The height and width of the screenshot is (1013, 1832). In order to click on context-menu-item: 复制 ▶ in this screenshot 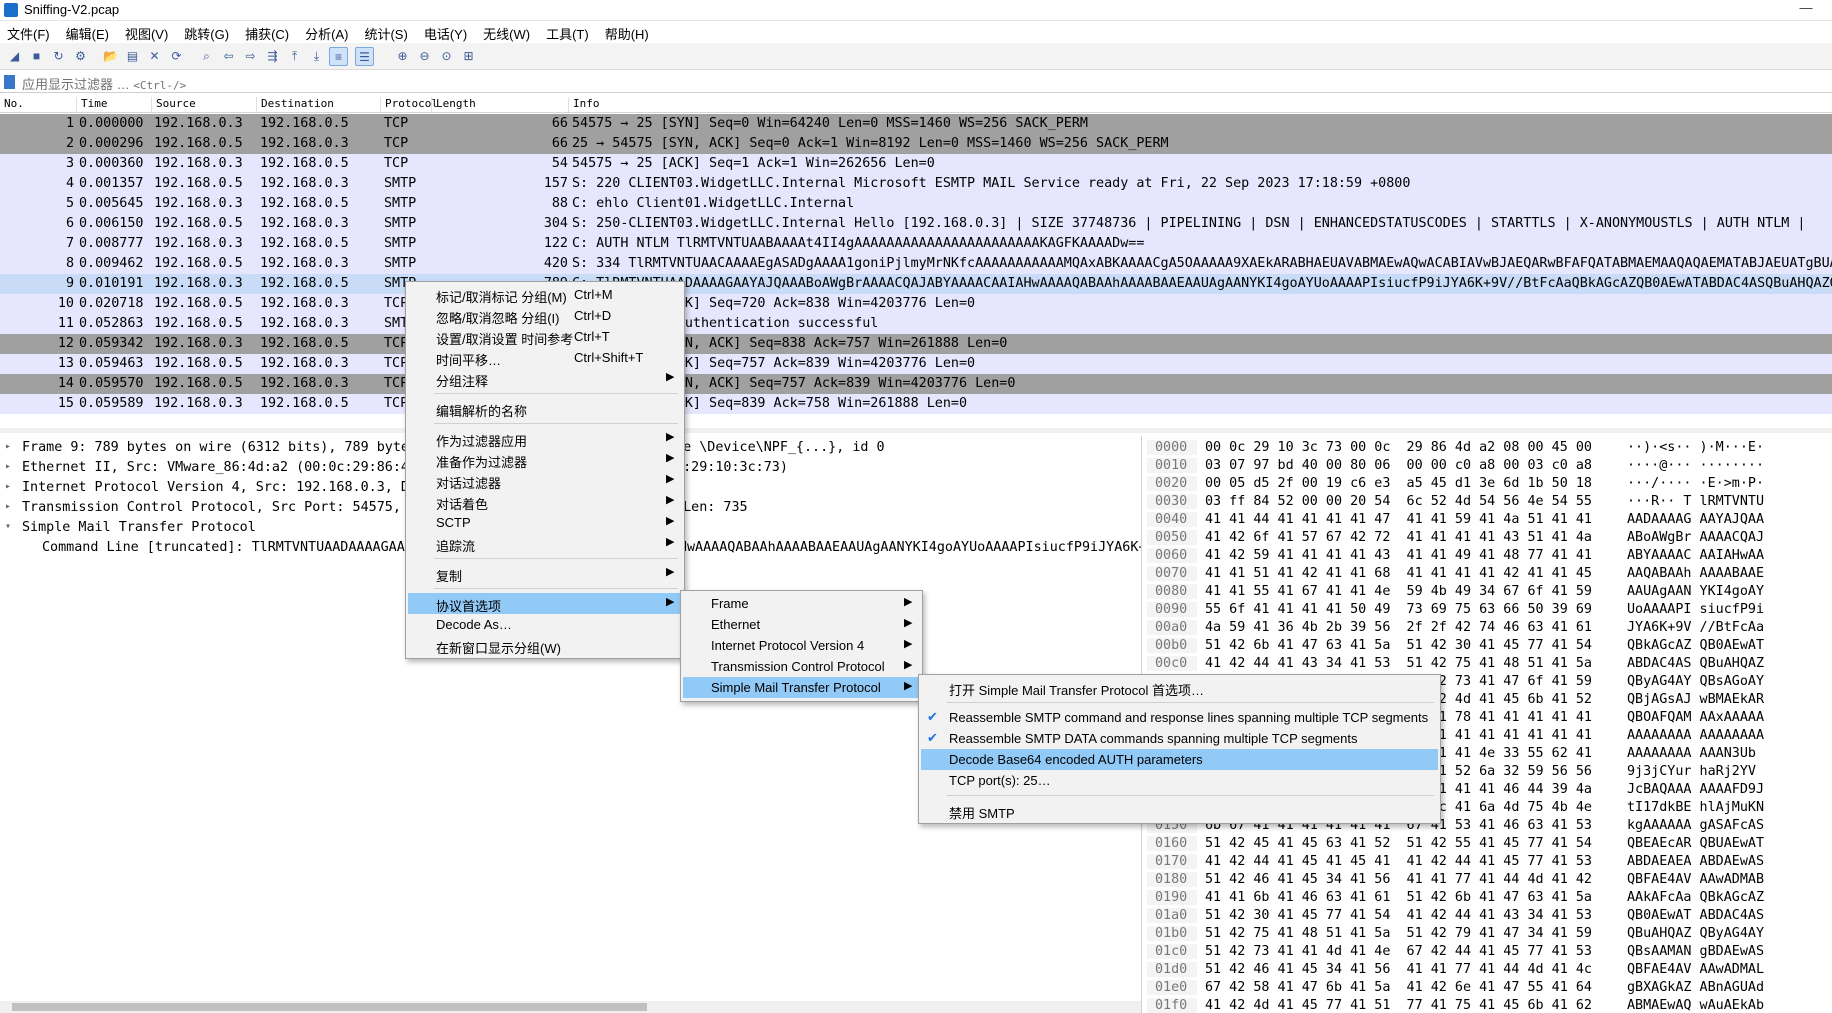, I will do `click(545, 573)`.